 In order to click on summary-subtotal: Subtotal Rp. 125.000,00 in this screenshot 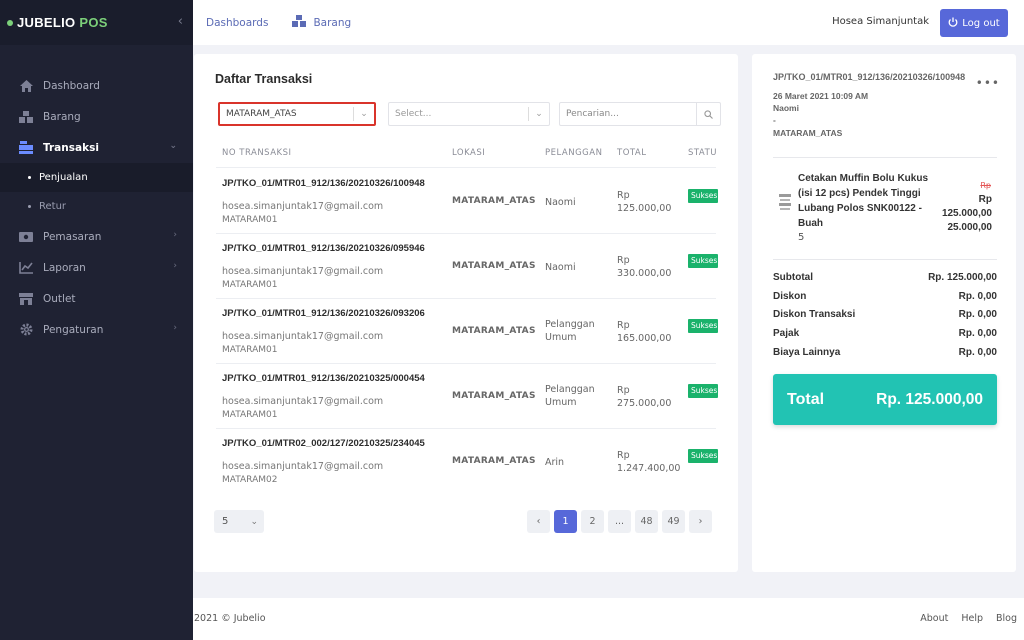, I will do `click(885, 277)`.